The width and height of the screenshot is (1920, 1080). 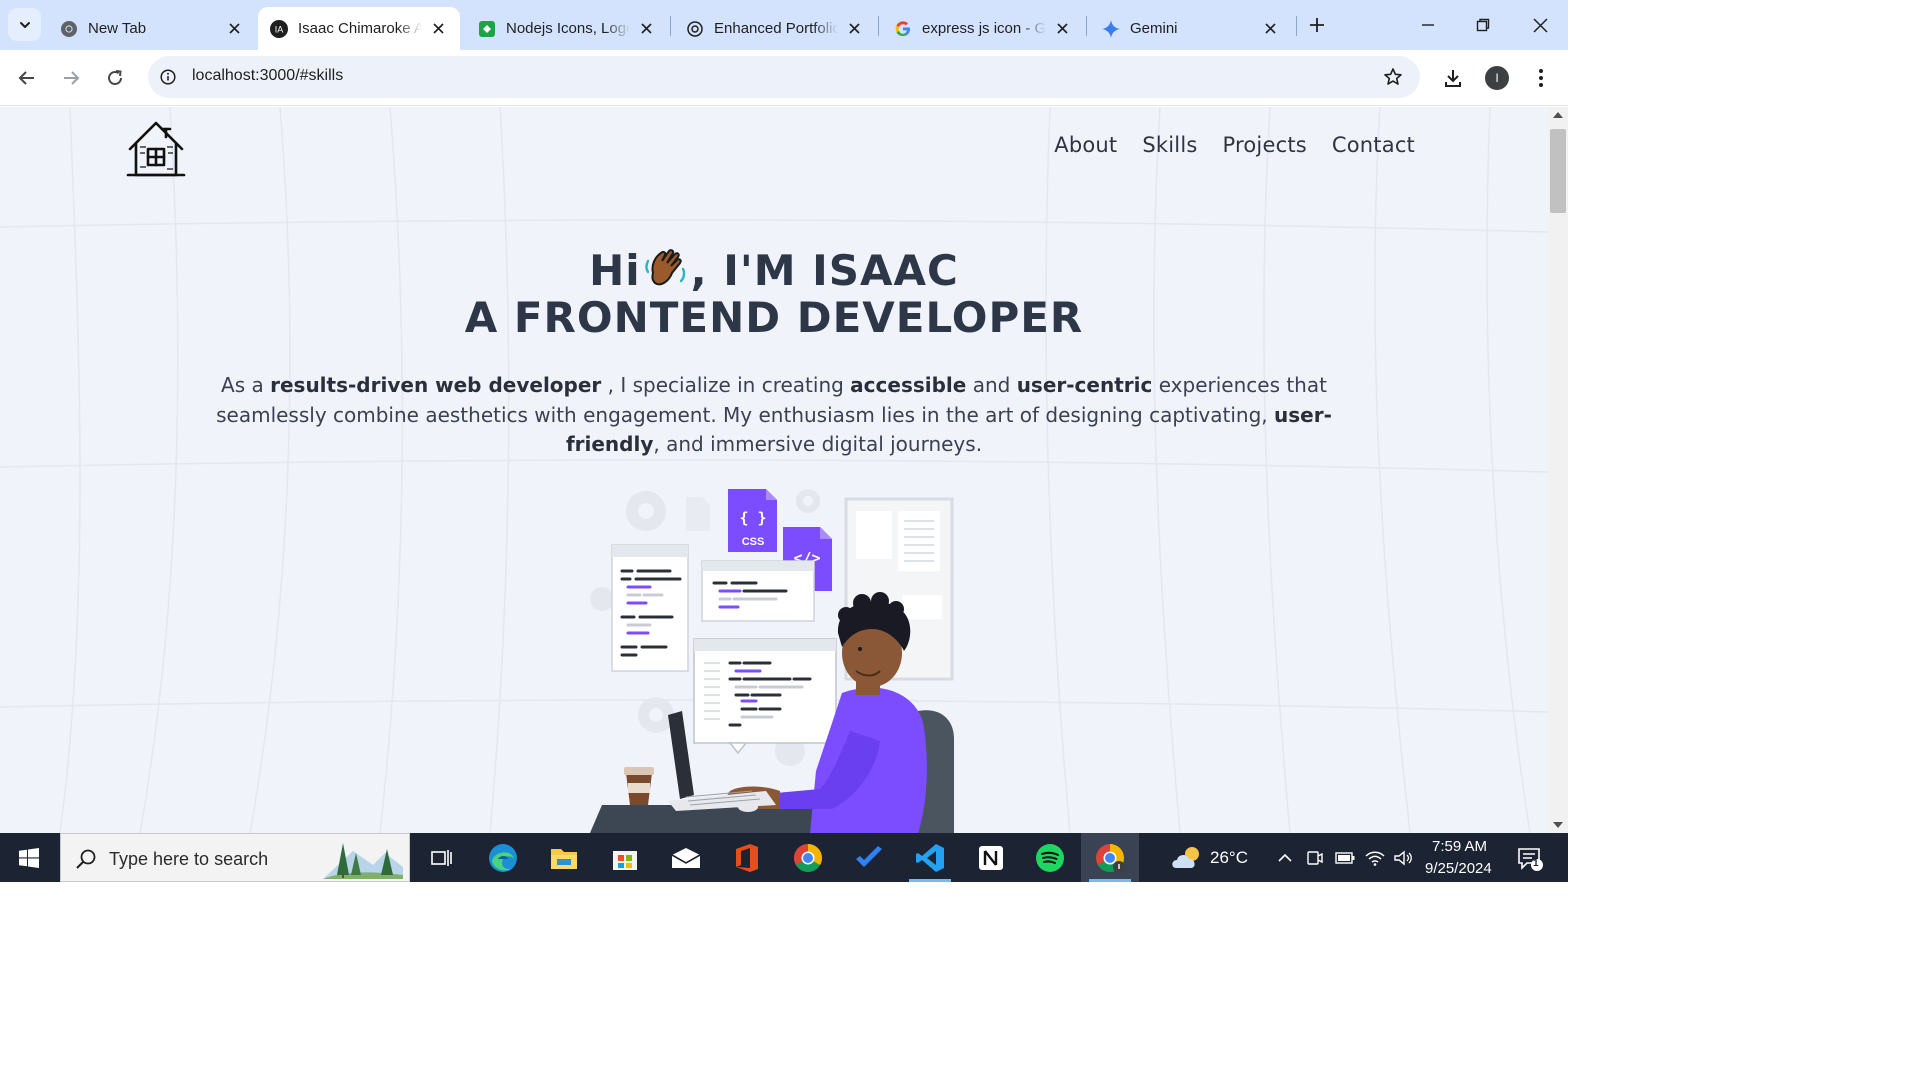 I want to click on edge-icon, so click(x=503, y=857).